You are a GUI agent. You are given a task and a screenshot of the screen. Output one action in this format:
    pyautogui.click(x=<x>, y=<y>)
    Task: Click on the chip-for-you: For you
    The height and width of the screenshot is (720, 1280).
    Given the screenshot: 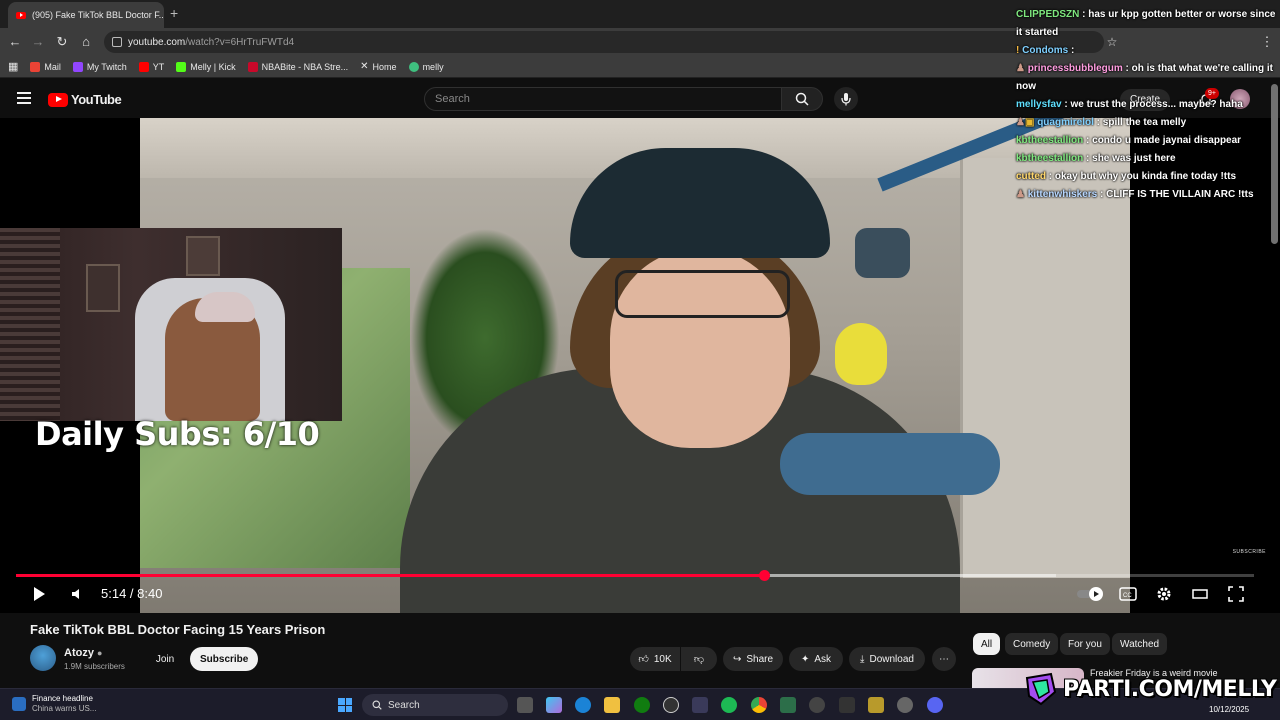 What is the action you would take?
    pyautogui.click(x=1085, y=644)
    